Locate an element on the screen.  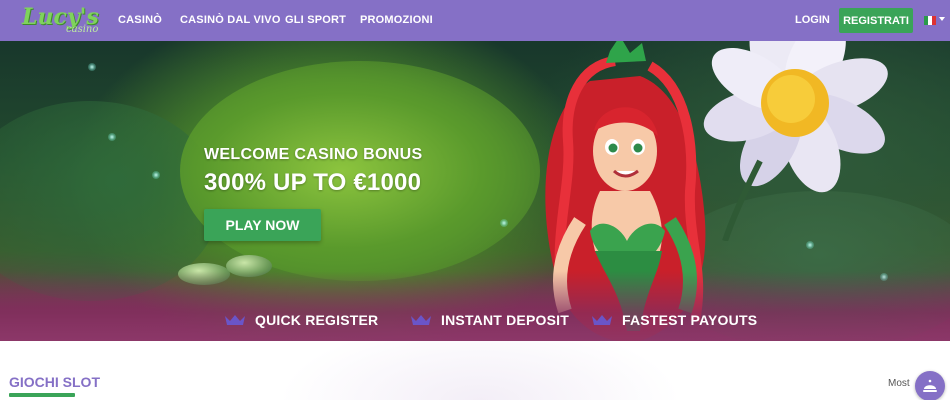
nav-promotions: PROMOZIONI is located at coordinates (396, 20).